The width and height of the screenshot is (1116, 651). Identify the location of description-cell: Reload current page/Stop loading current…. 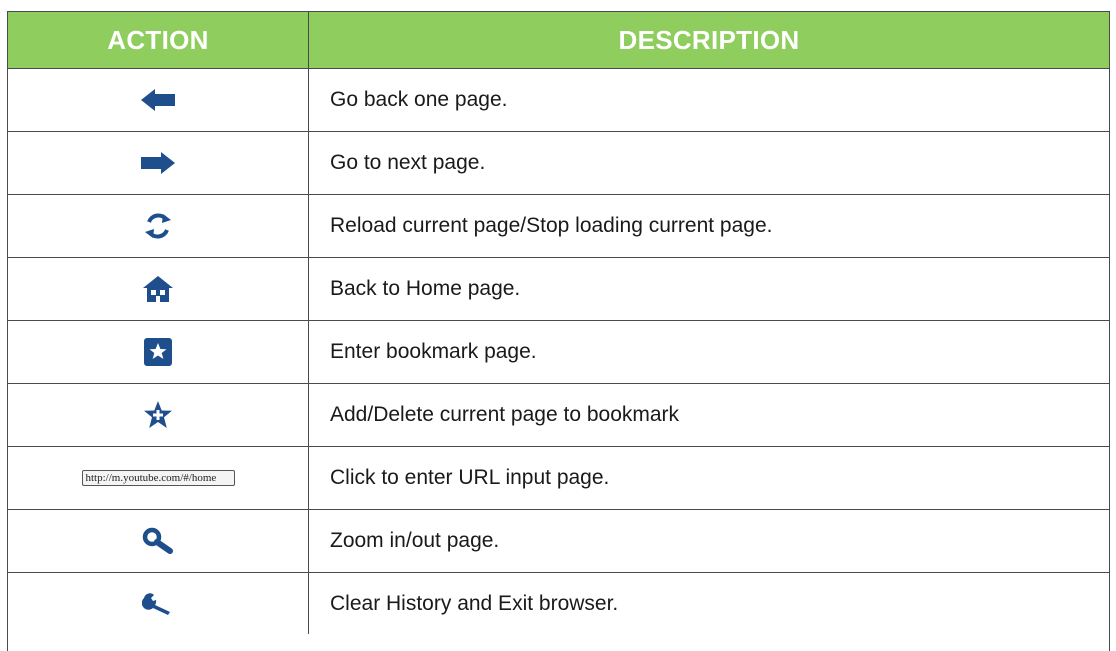
(551, 225).